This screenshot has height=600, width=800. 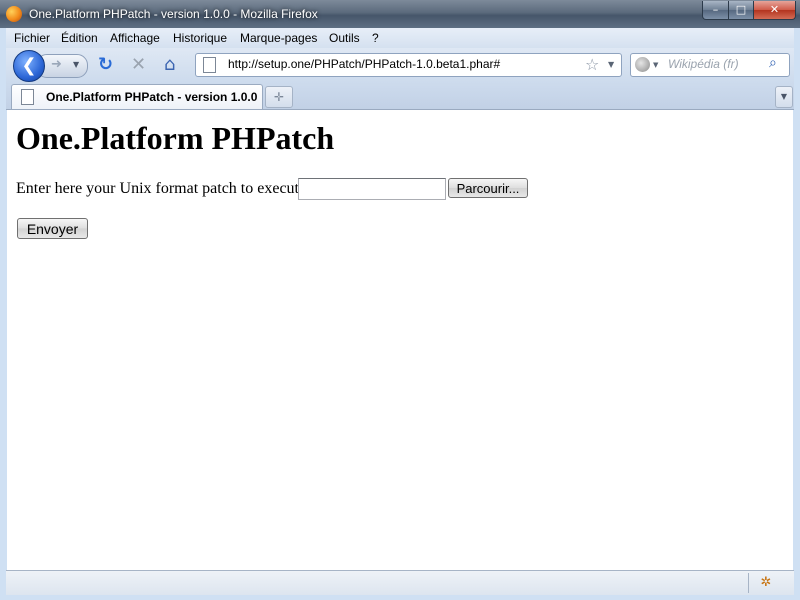 What do you see at coordinates (375, 38) in the screenshot?
I see `menu-help: ?` at bounding box center [375, 38].